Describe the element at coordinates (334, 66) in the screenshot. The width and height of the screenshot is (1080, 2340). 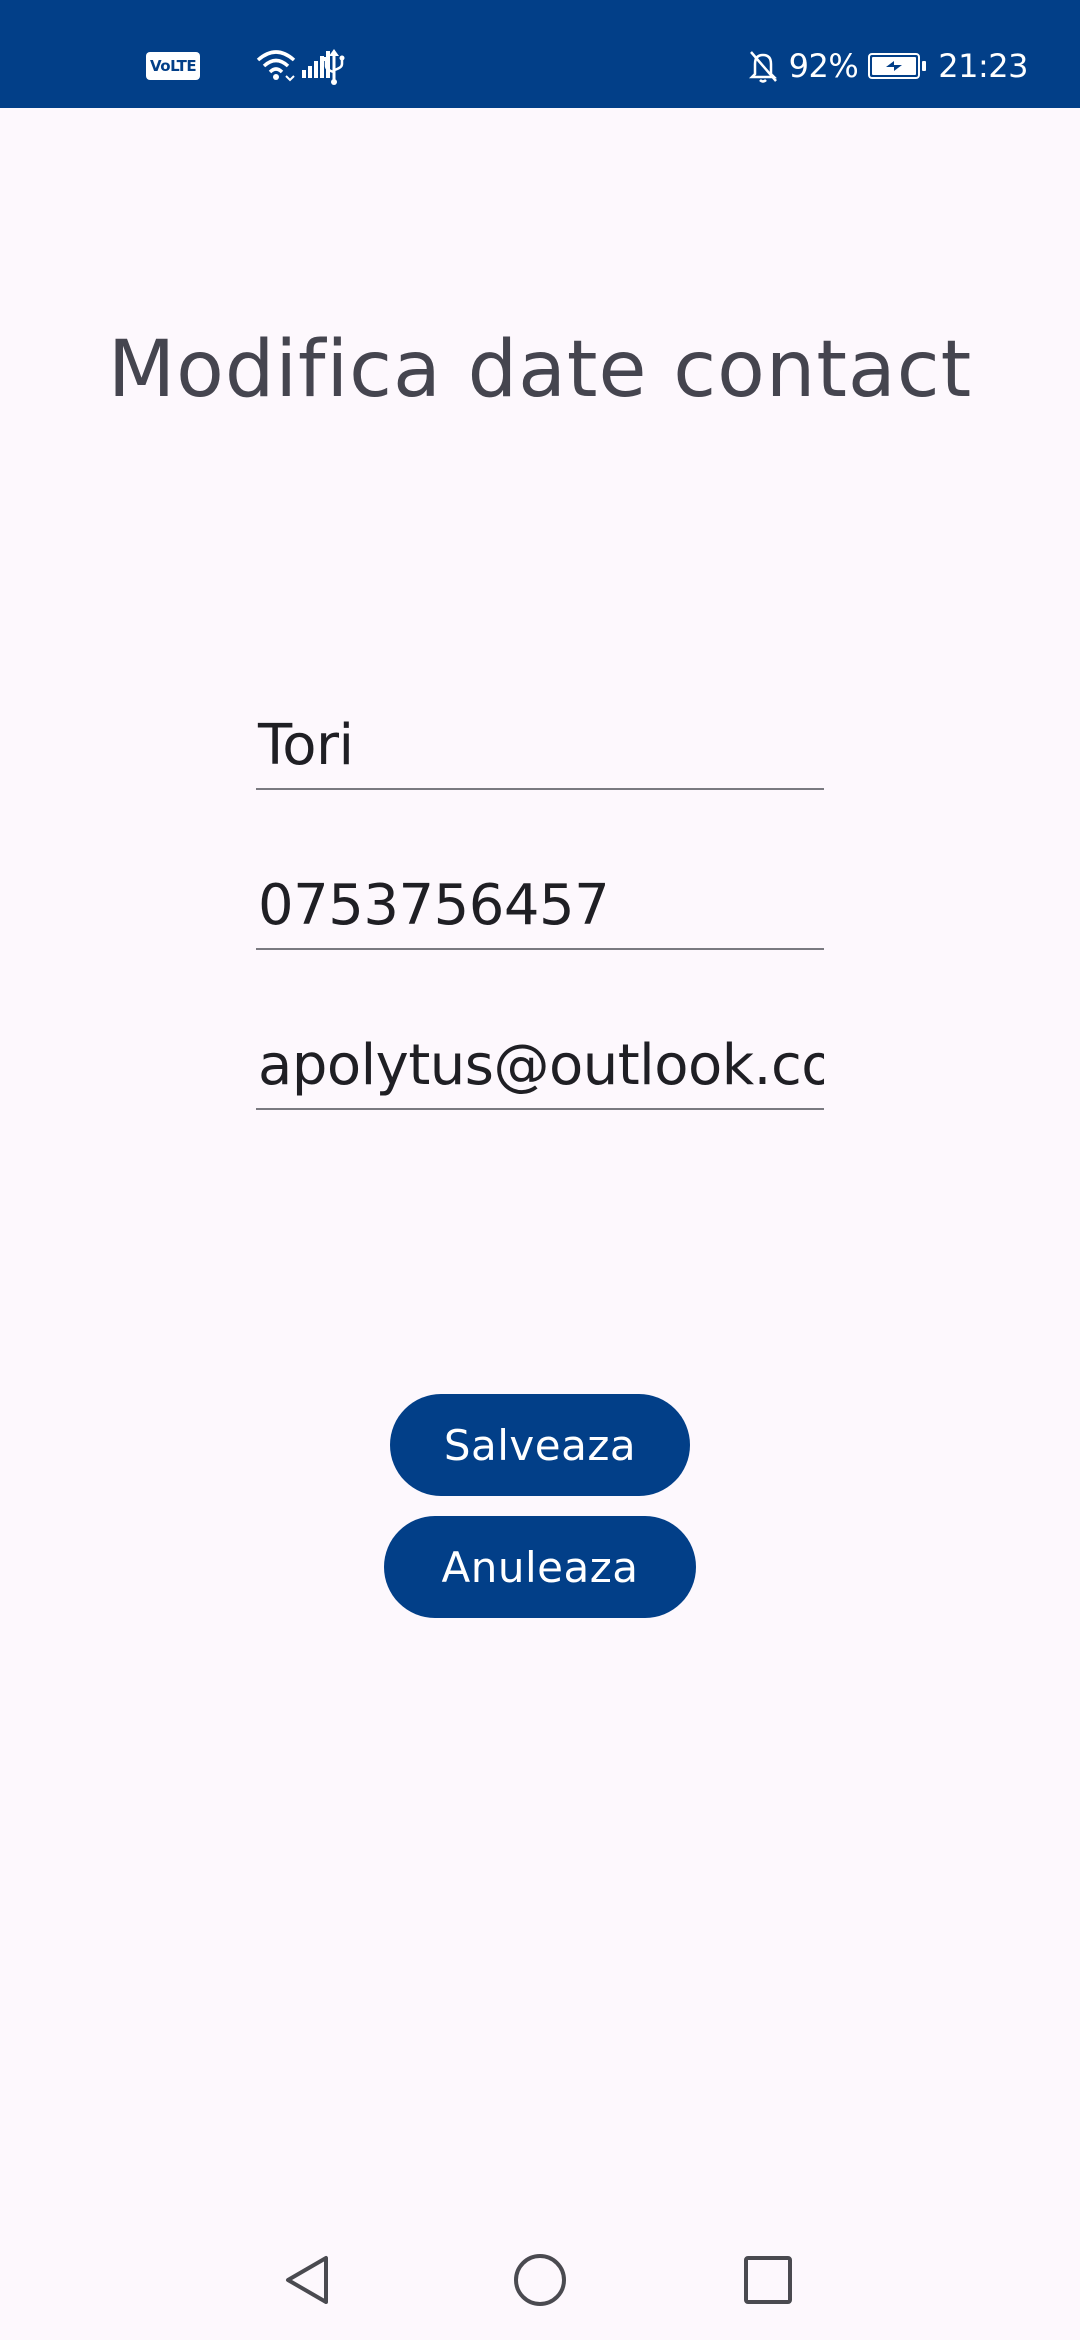
I see `usb-icon` at that location.